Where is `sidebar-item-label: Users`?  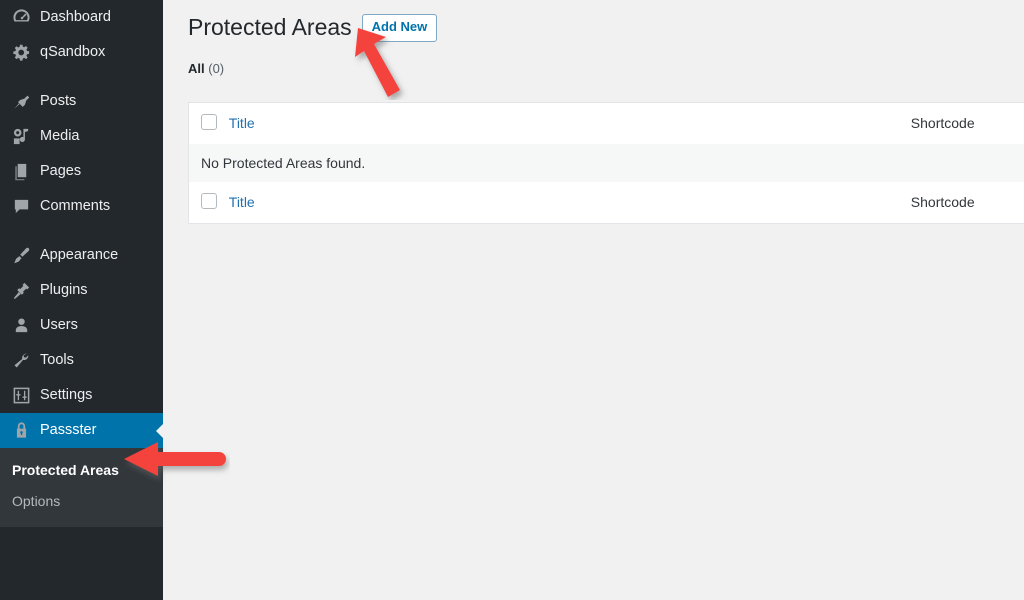
sidebar-item-label: Users is located at coordinates (59, 325).